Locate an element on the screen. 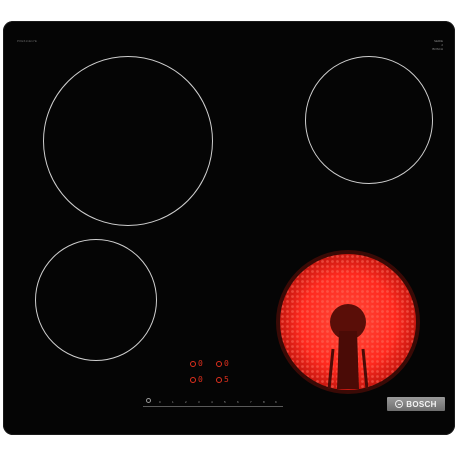  display-rear-left: 0 is located at coordinates (200, 363).